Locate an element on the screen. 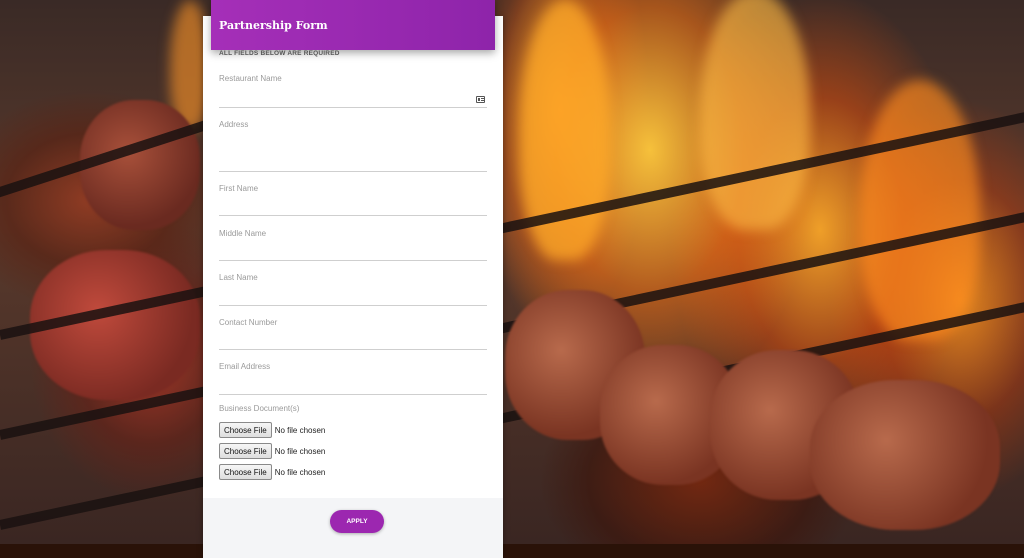 The height and width of the screenshot is (558, 1024). last-name-input is located at coordinates (353, 297).